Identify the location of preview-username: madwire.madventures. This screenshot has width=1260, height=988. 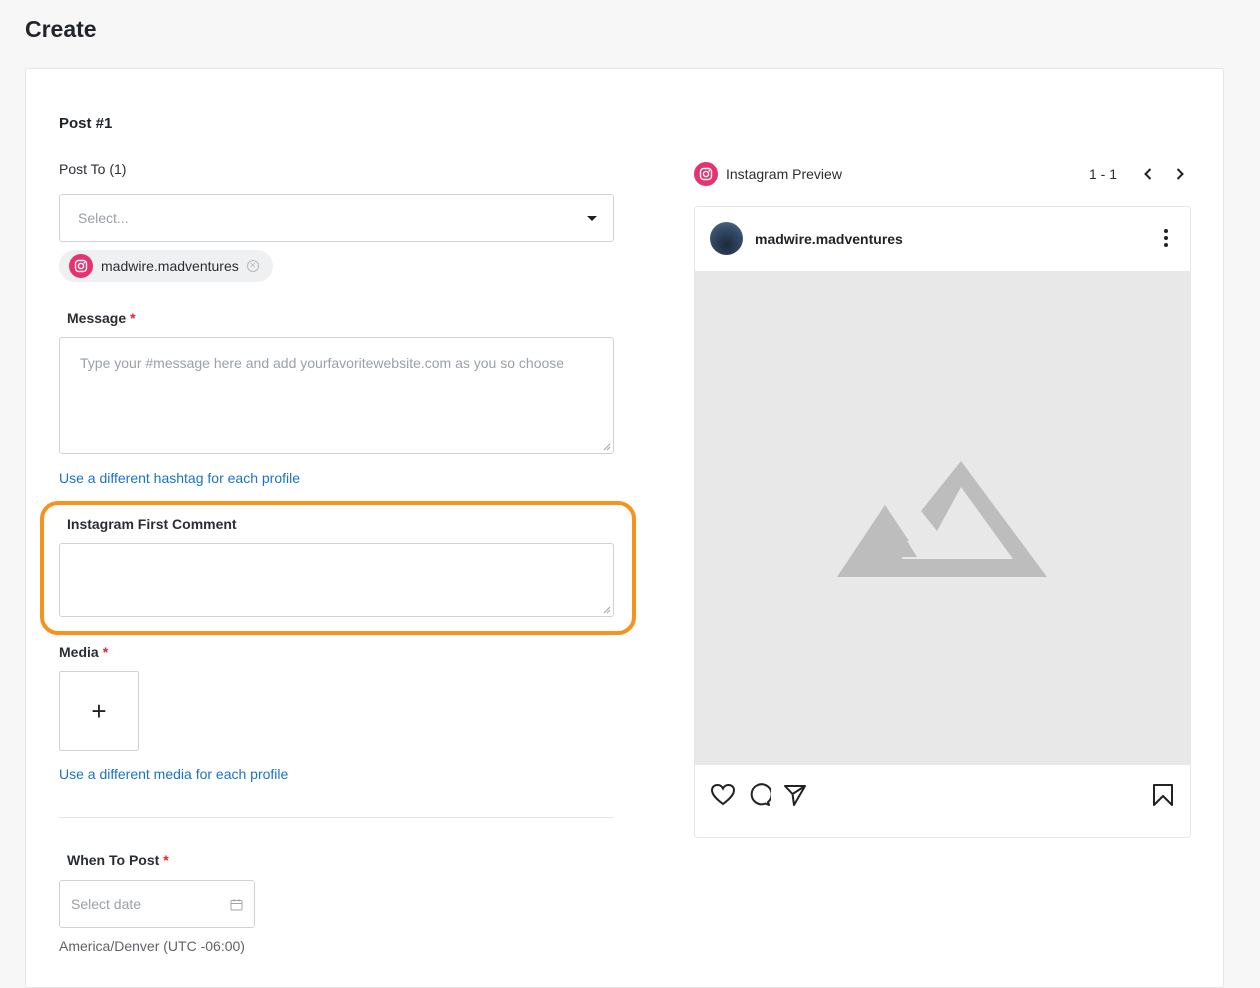
(829, 239).